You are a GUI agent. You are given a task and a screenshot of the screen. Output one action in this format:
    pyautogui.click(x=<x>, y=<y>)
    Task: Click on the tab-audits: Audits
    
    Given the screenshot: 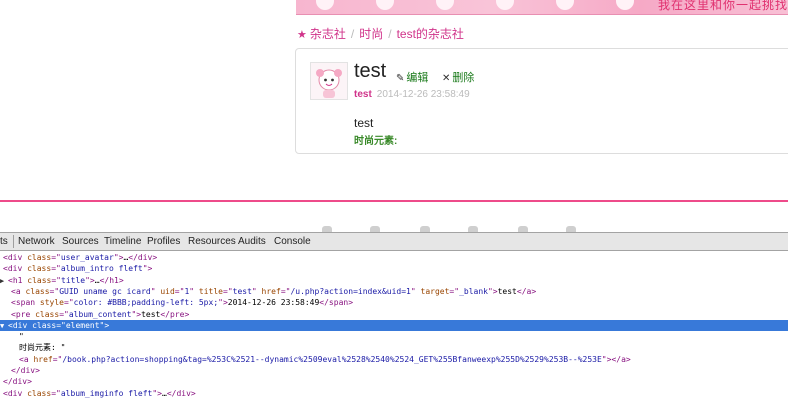 What is the action you would take?
    pyautogui.click(x=252, y=241)
    